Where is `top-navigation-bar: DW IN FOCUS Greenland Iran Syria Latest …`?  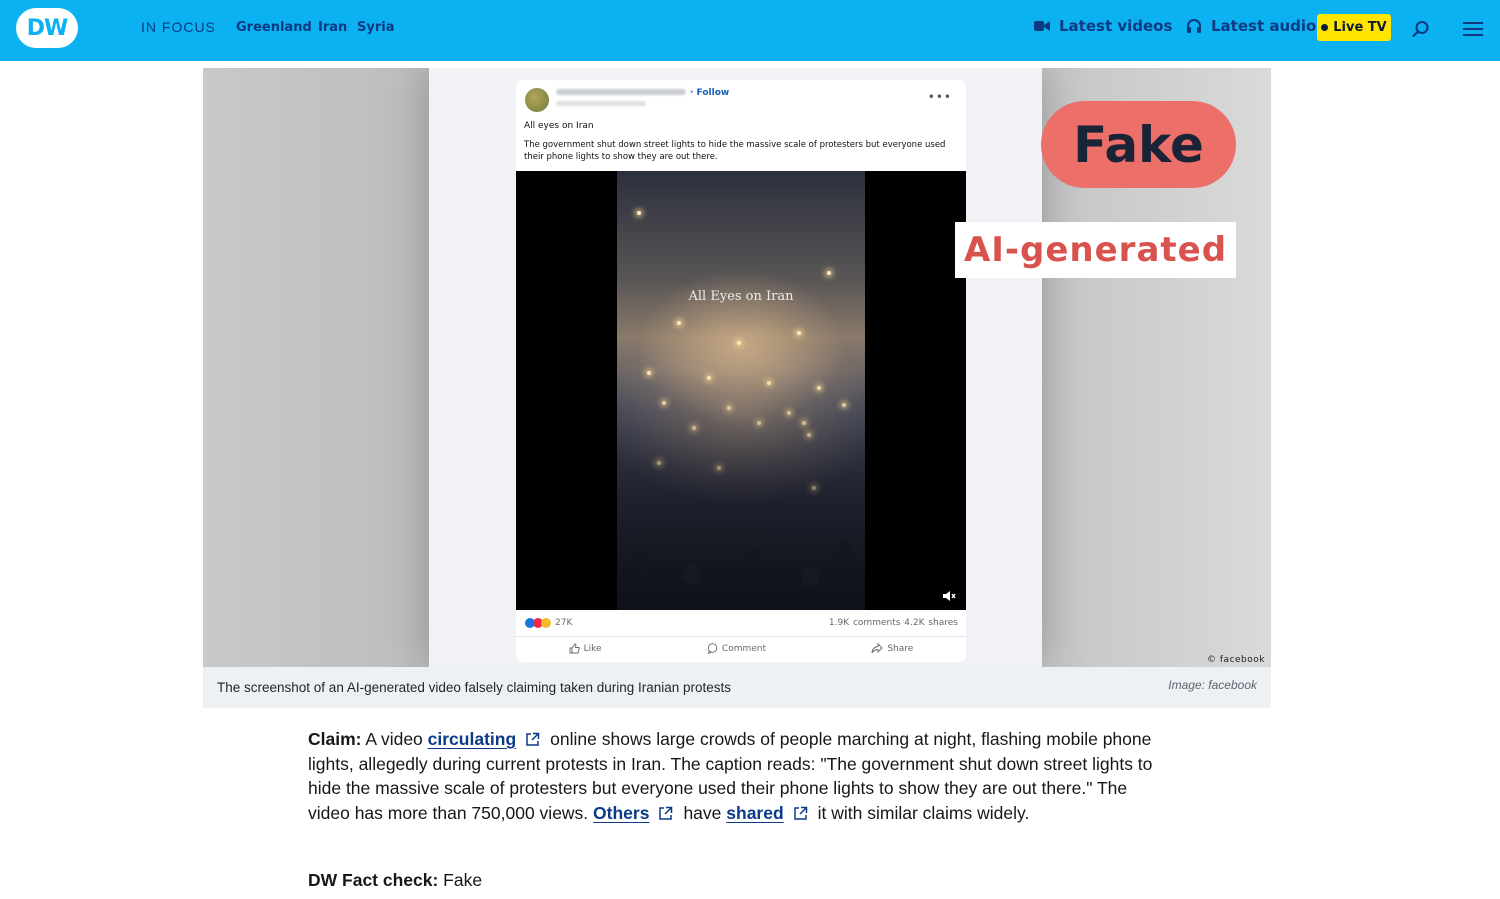
top-navigation-bar: DW IN FOCUS Greenland Iran Syria Latest … is located at coordinates (750, 30).